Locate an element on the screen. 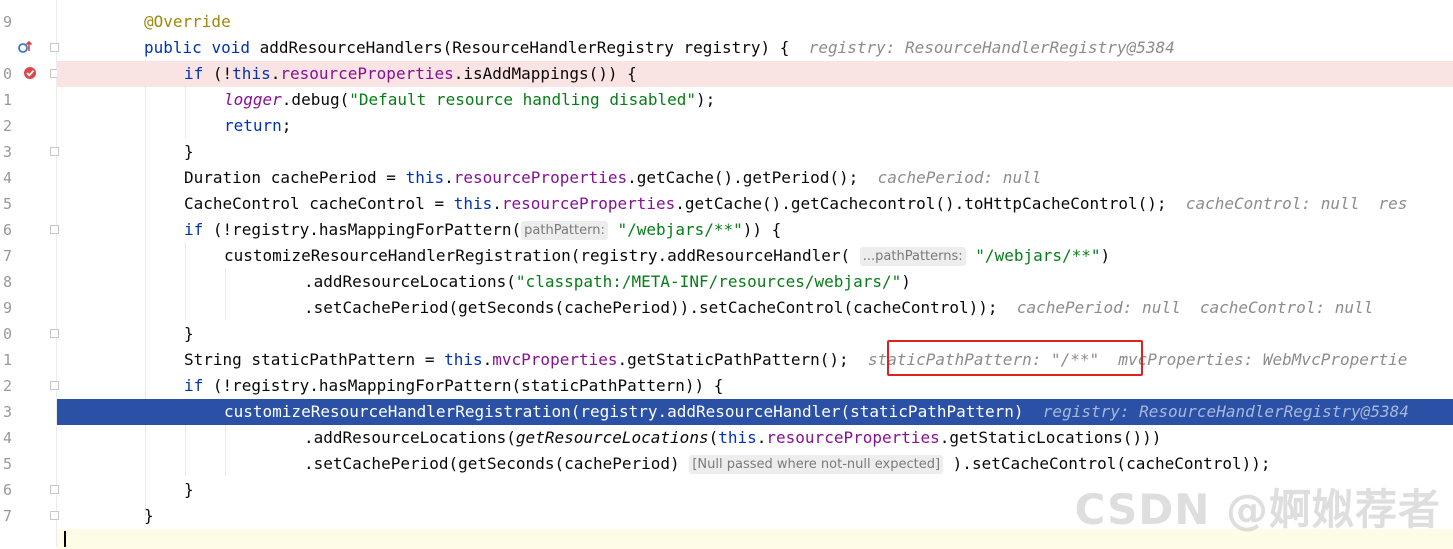  debug-value-hint: cacheControl: null res is located at coordinates (1296, 203).